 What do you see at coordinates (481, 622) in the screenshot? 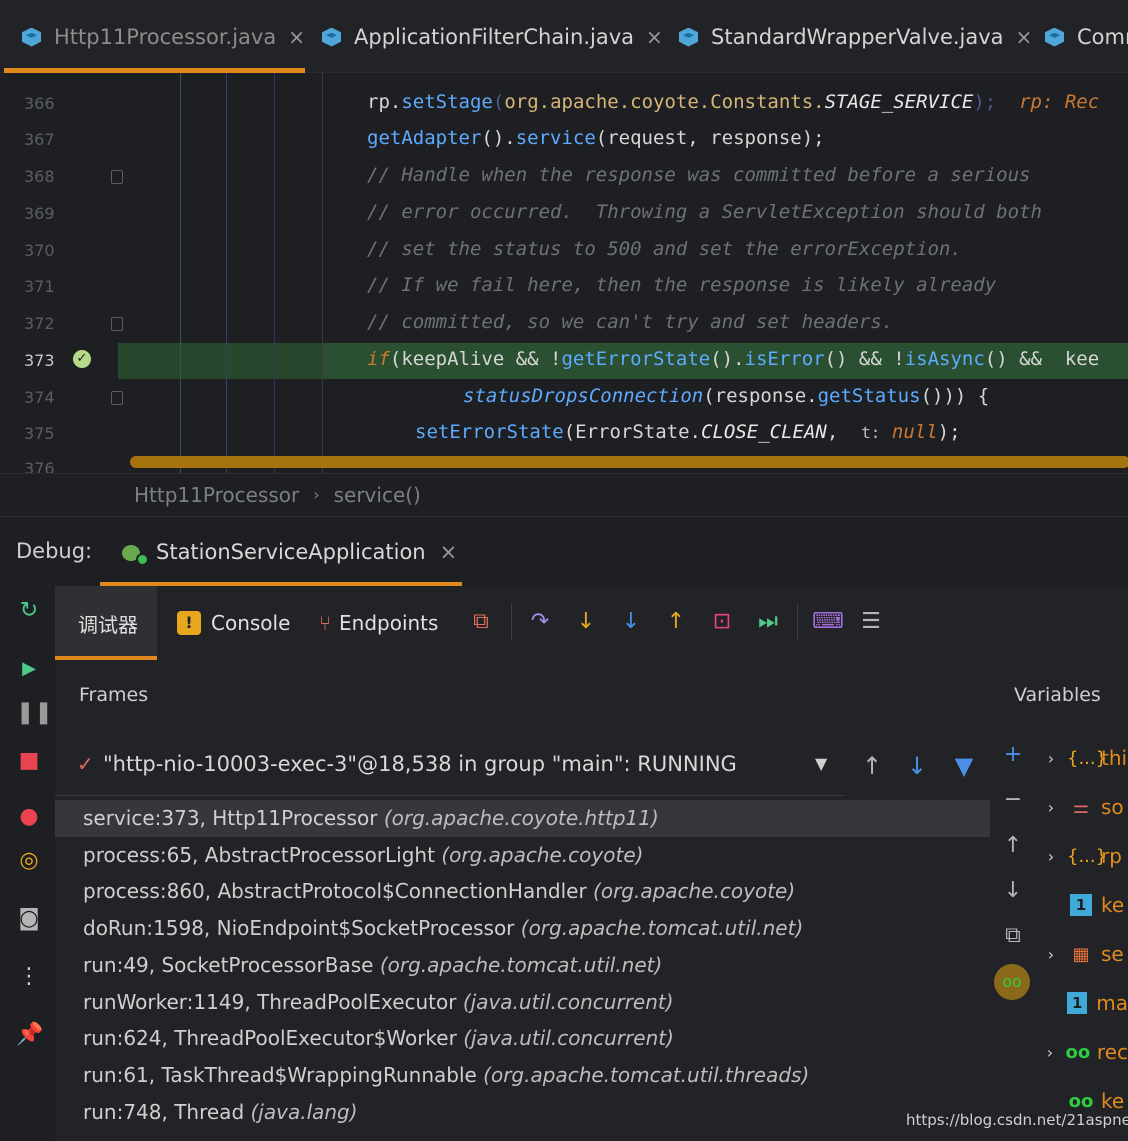
I see `show-frames-icon: ⧉` at bounding box center [481, 622].